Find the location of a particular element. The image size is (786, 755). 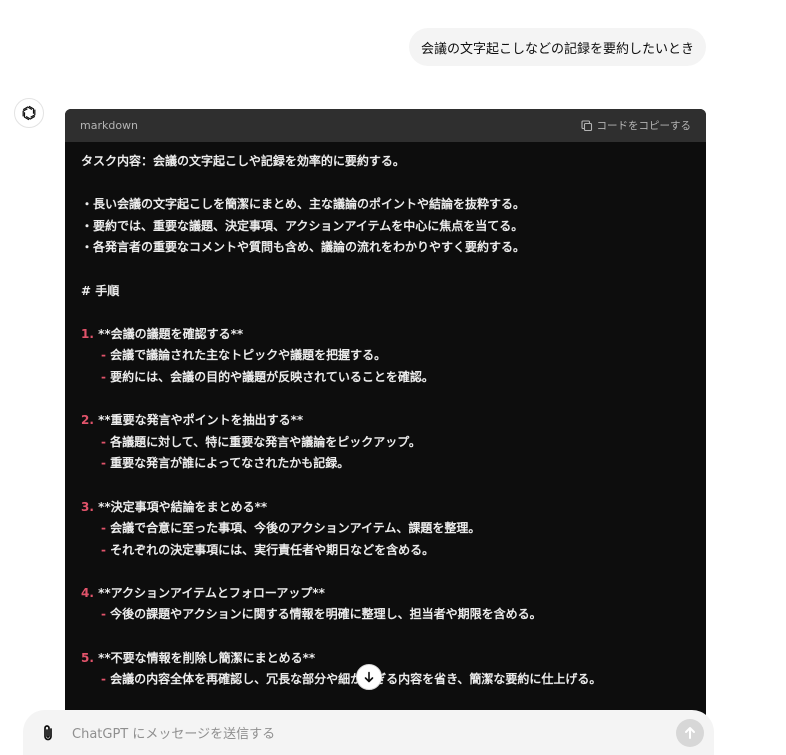

bullet-text: 会議で合意に至った事項、今後のアクションアイテム、課題を整理。 is located at coordinates (295, 528).